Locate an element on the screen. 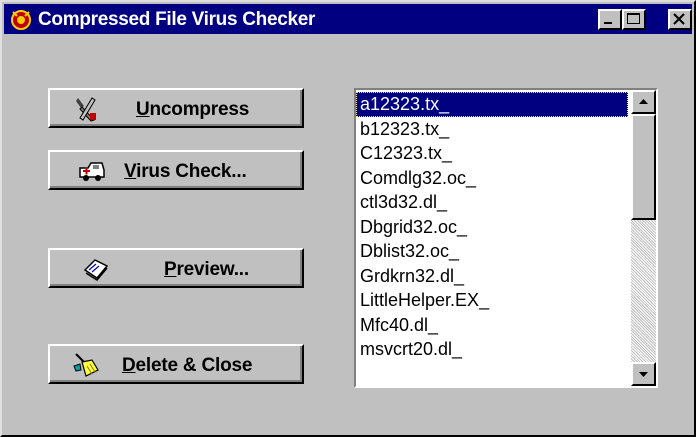 Image resolution: width=696 pixels, height=437 pixels. arrow-up-icon is located at coordinates (643, 101).